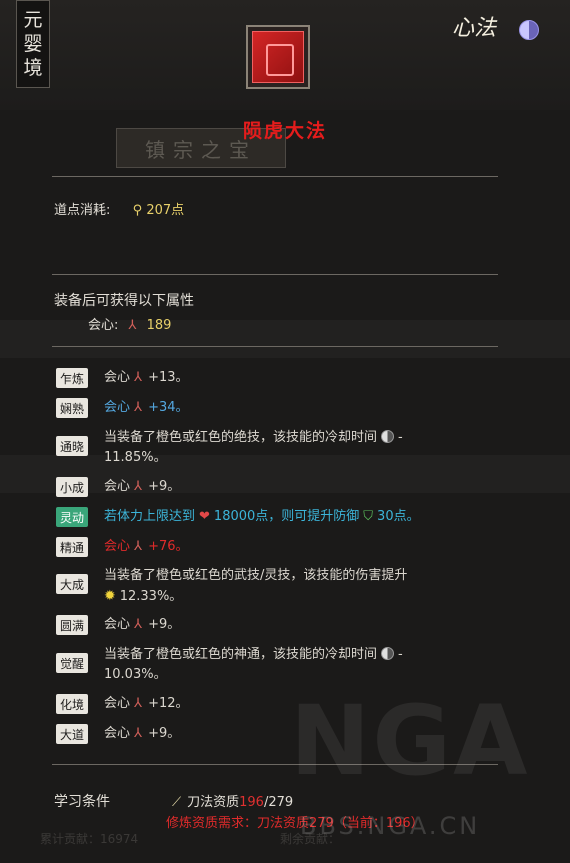 Image resolution: width=570 pixels, height=863 pixels. Describe the element at coordinates (233, 802) in the screenshot. I see `requirement-value: ⟋ 刀法资质196/279` at that location.